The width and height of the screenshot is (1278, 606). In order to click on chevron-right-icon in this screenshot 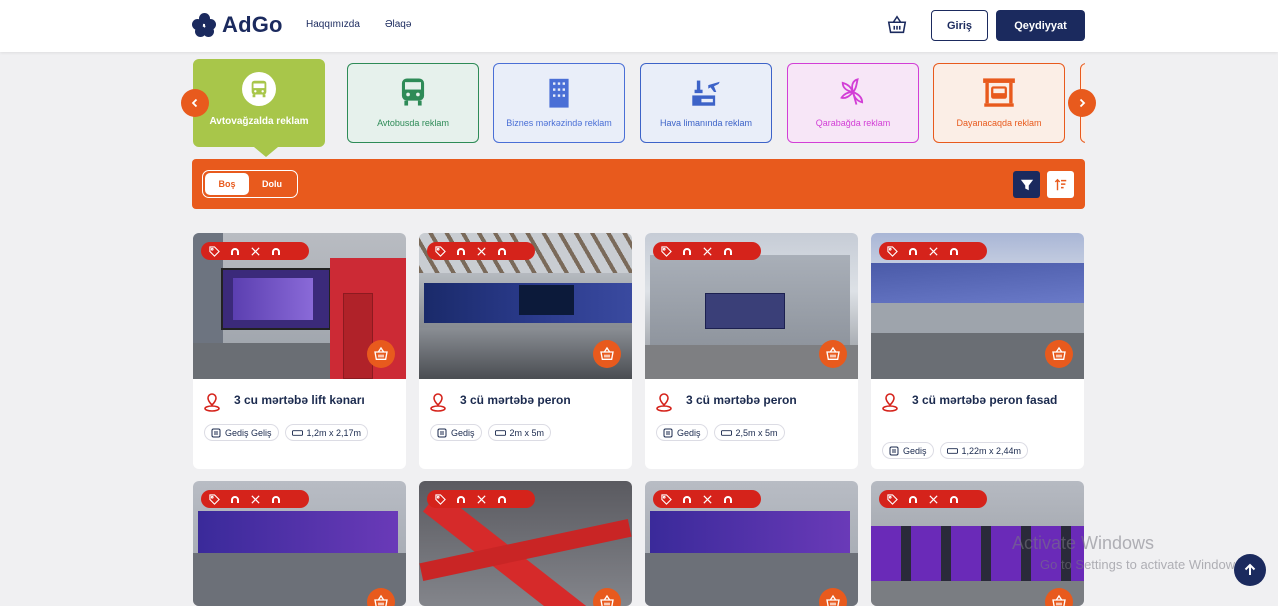, I will do `click(1082, 103)`.